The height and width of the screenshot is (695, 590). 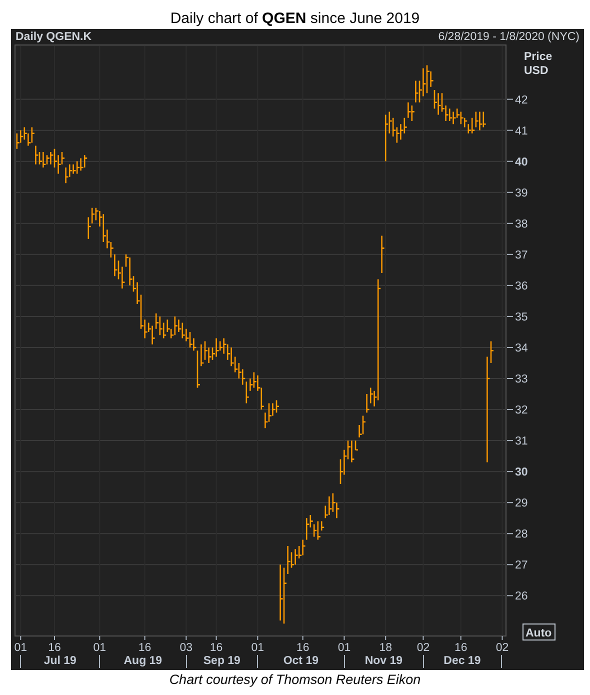 I want to click on y-axis-label: 27, so click(x=521, y=566).